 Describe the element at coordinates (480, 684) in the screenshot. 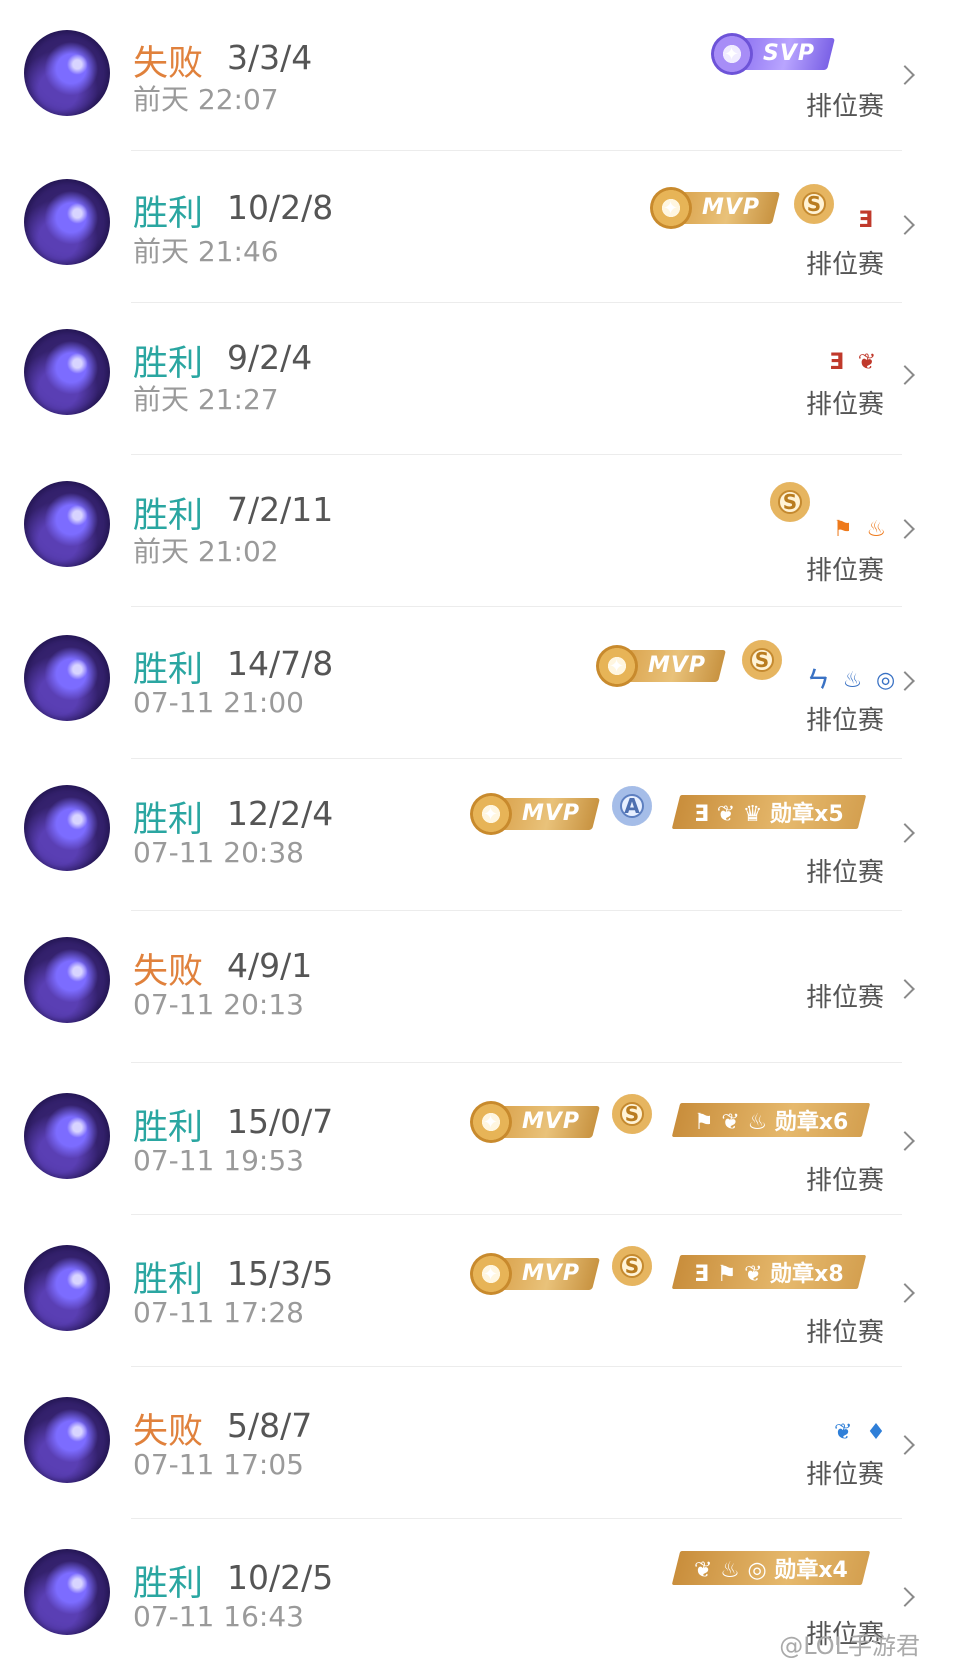

I see `match-row: 胜利 14/7/8 07-11 21:00 ✦ MVP S ㄣ ♨ ◎ 排位赛` at that location.